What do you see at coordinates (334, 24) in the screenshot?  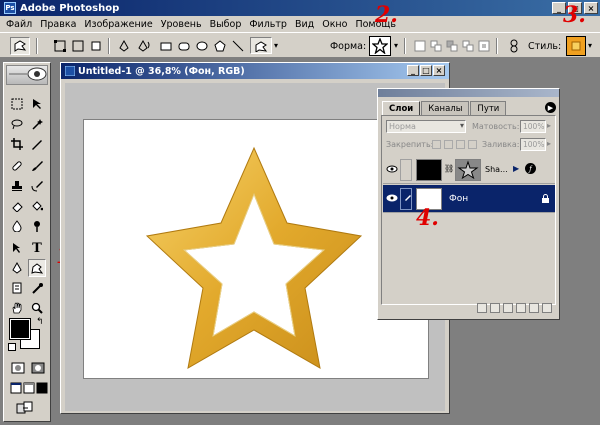 I see `menu-window: Окно` at bounding box center [334, 24].